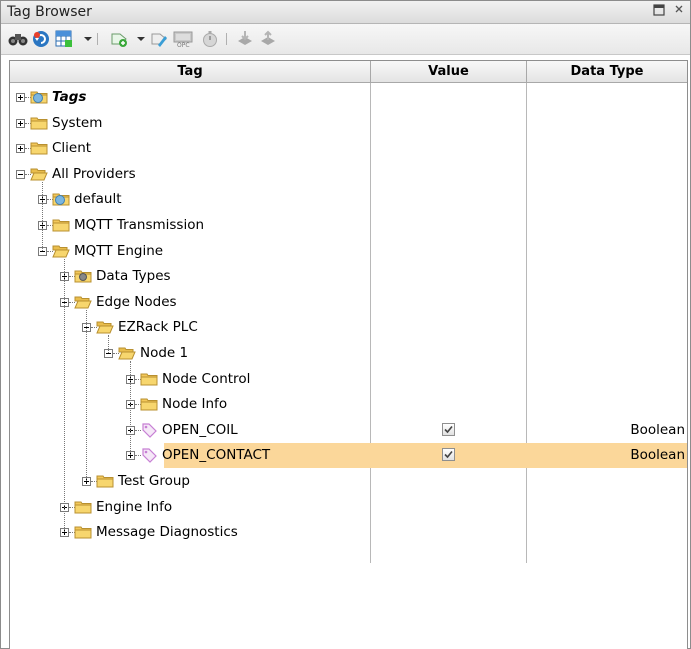 Image resolution: width=691 pixels, height=649 pixels. What do you see at coordinates (348, 327) in the screenshot?
I see `tree-row: EZRack PLC` at bounding box center [348, 327].